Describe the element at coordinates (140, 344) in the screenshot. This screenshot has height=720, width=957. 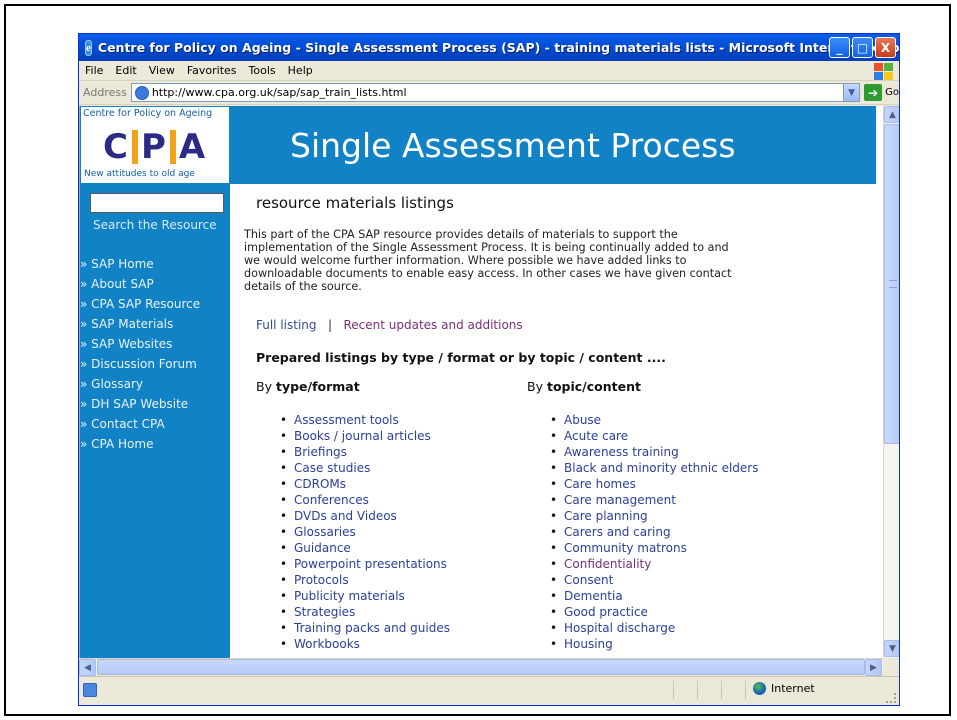
I see `sidebar-item-sap-websites: » SAP Websites` at that location.